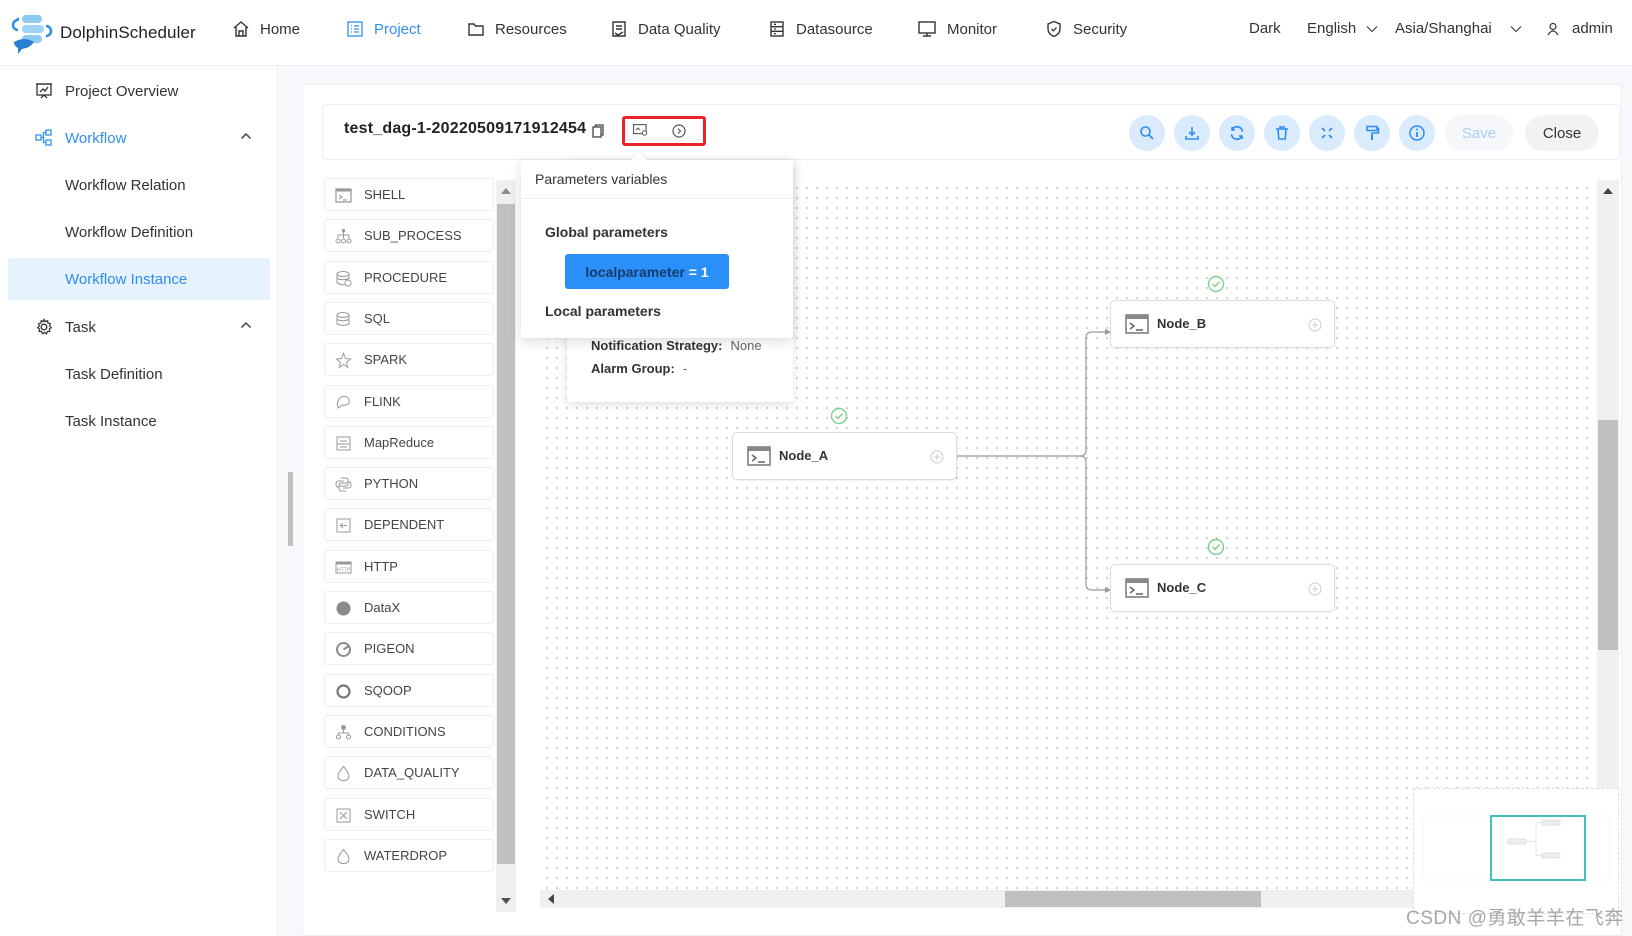 This screenshot has width=1632, height=936. Describe the element at coordinates (820, 29) in the screenshot. I see `nav-datasource: Datasource` at that location.